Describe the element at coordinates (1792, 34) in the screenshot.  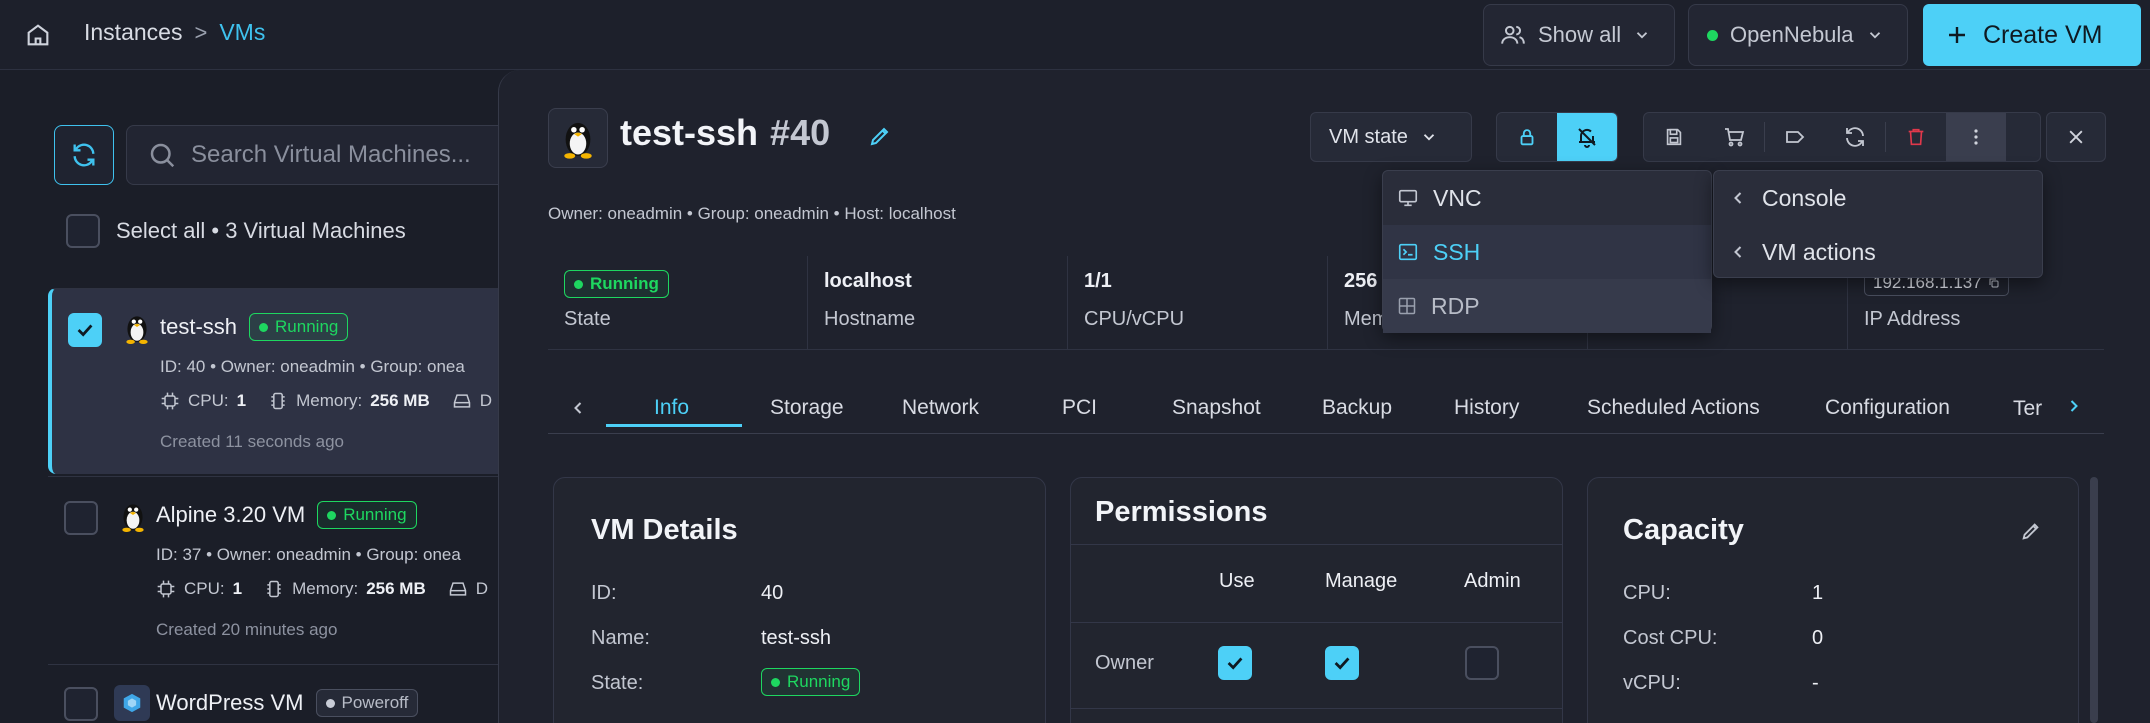
I see `zone-label: OpenNebula` at that location.